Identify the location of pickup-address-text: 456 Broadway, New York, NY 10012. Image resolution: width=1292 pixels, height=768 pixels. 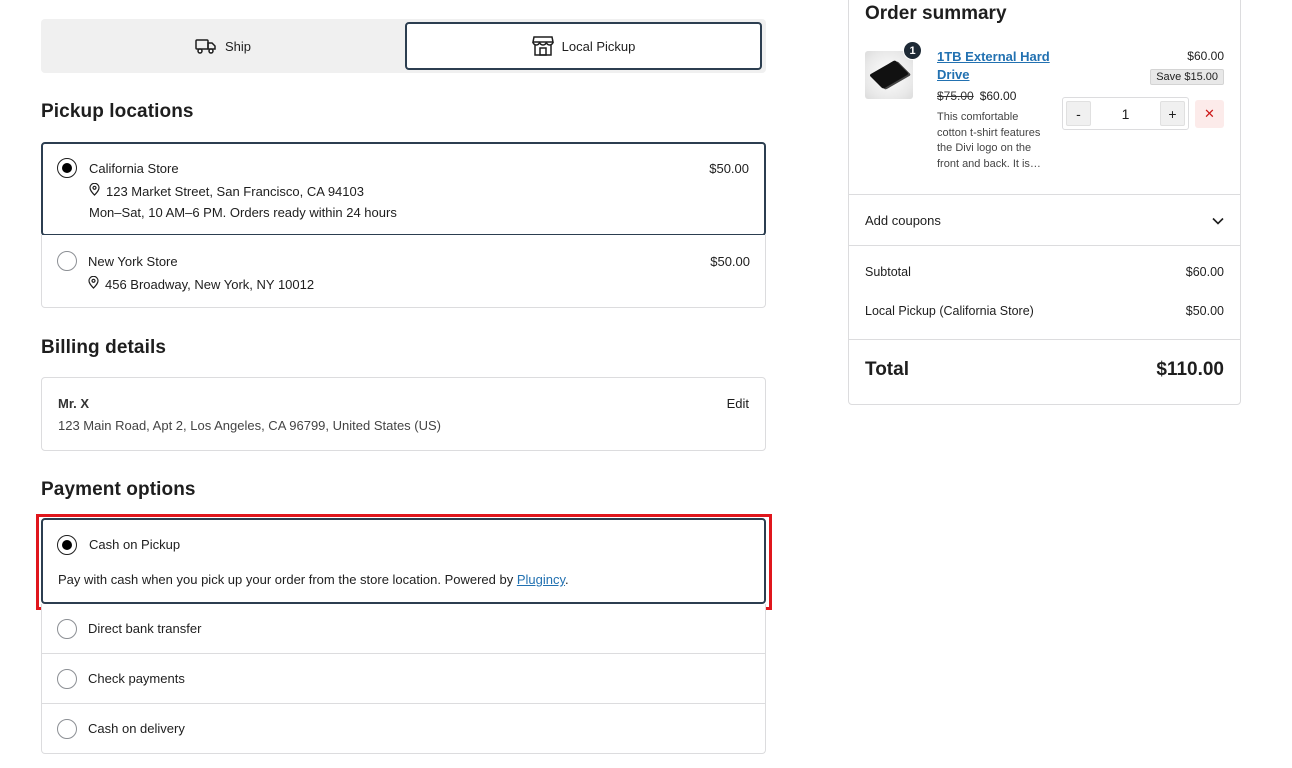
(210, 284).